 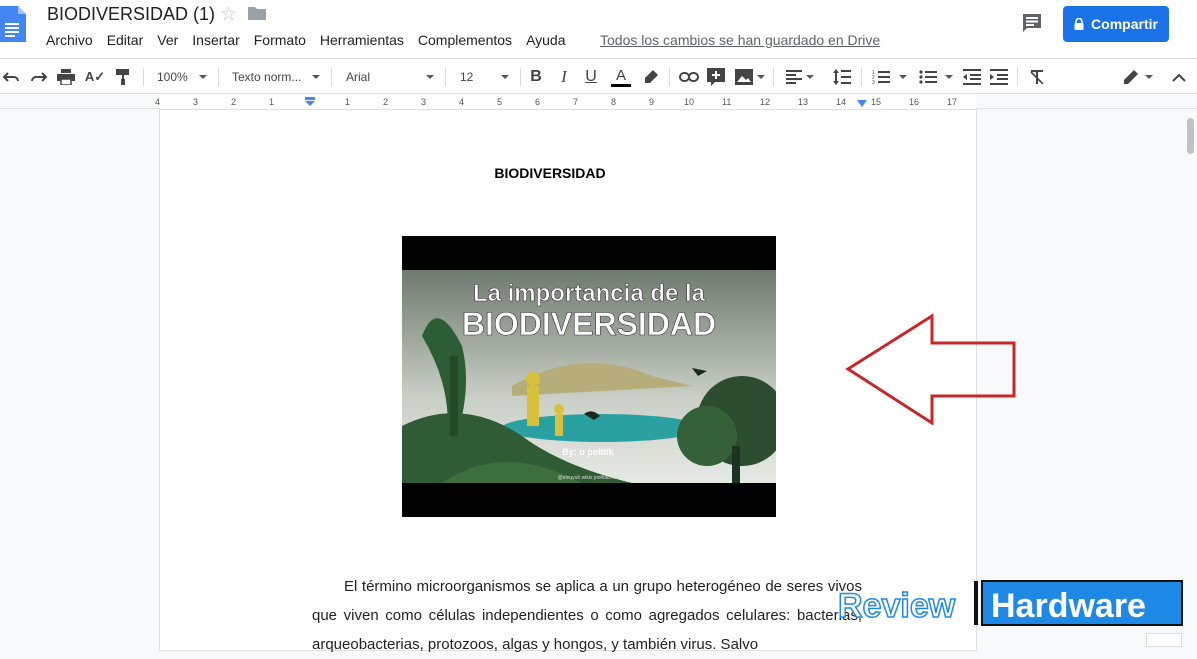 I want to click on bold-icon: B, so click(x=536, y=77).